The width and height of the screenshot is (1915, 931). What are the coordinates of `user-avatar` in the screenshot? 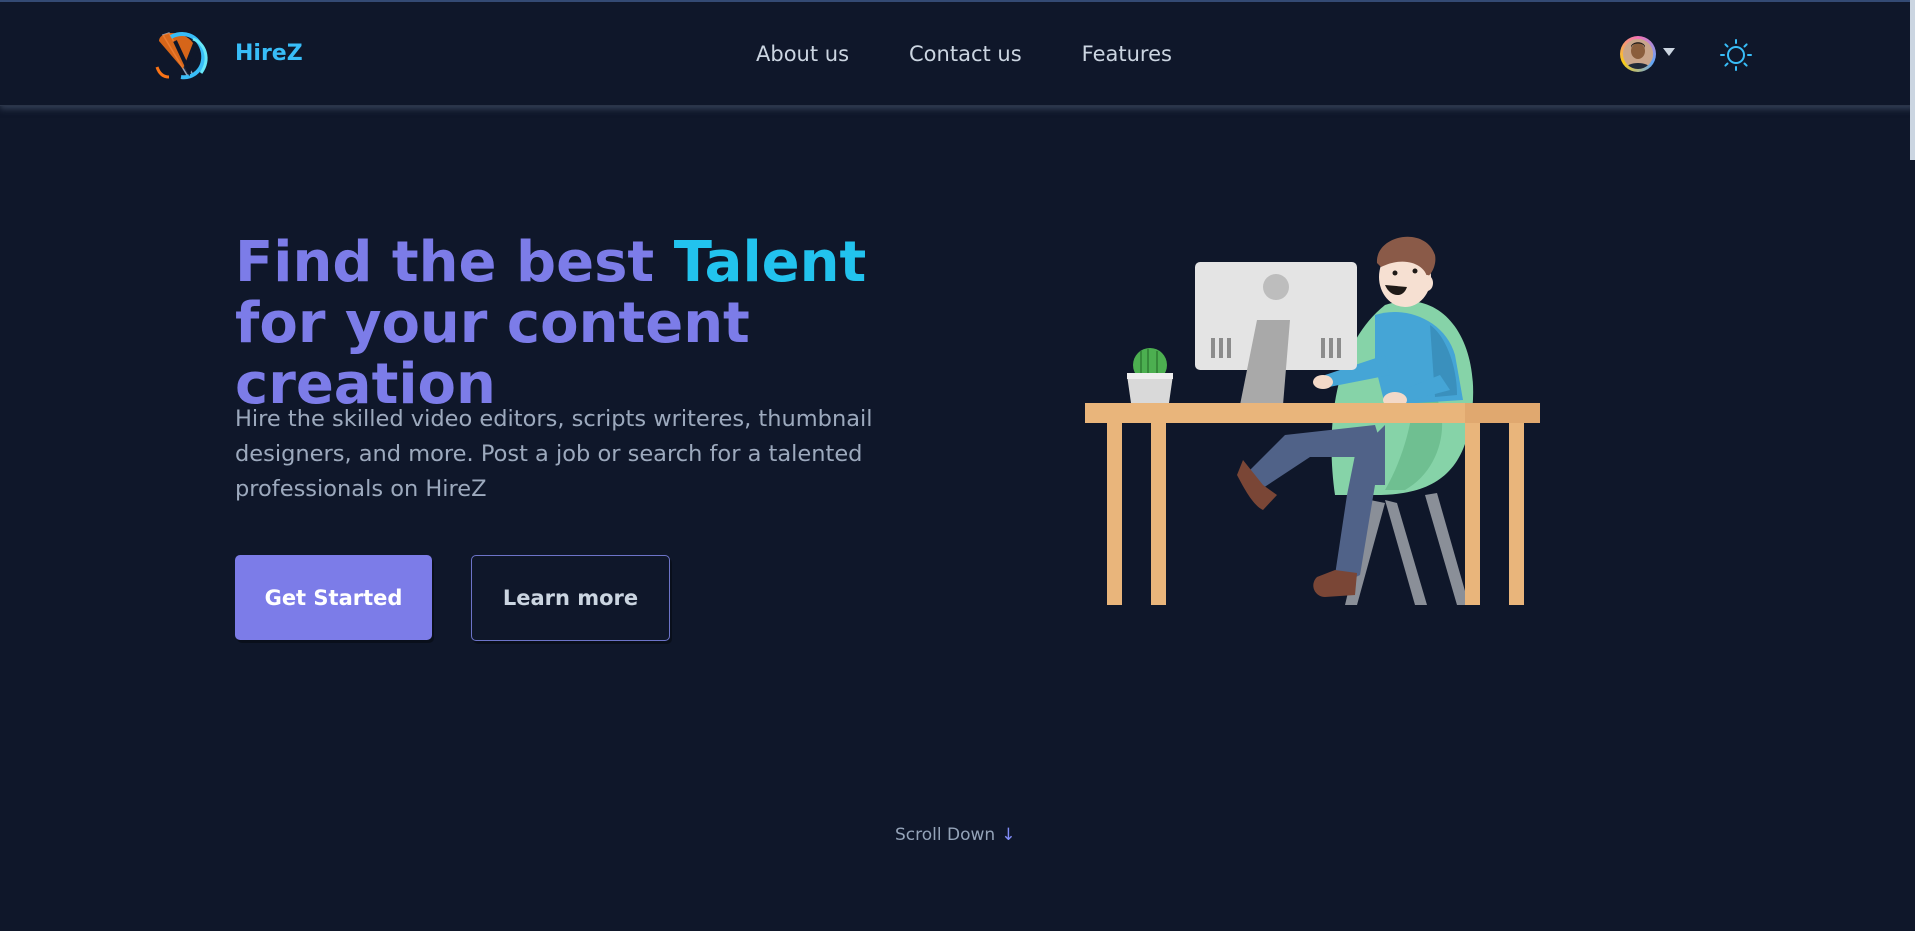 It's located at (1638, 54).